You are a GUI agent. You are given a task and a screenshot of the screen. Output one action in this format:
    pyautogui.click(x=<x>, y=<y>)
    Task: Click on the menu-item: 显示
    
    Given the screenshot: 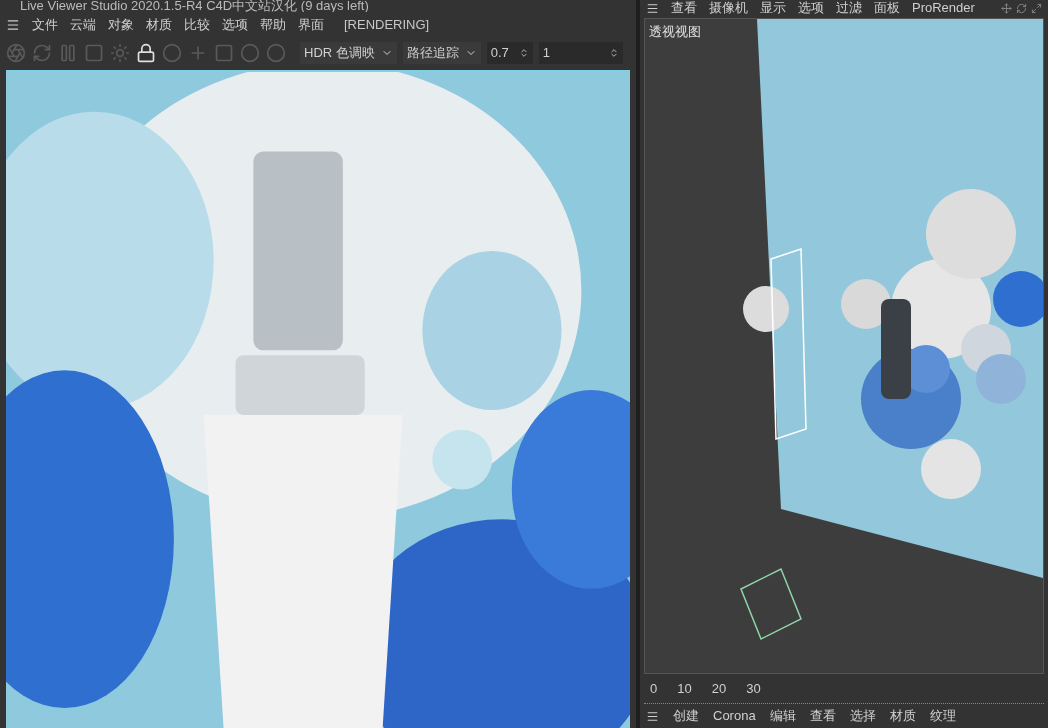 What is the action you would take?
    pyautogui.click(x=773, y=8)
    